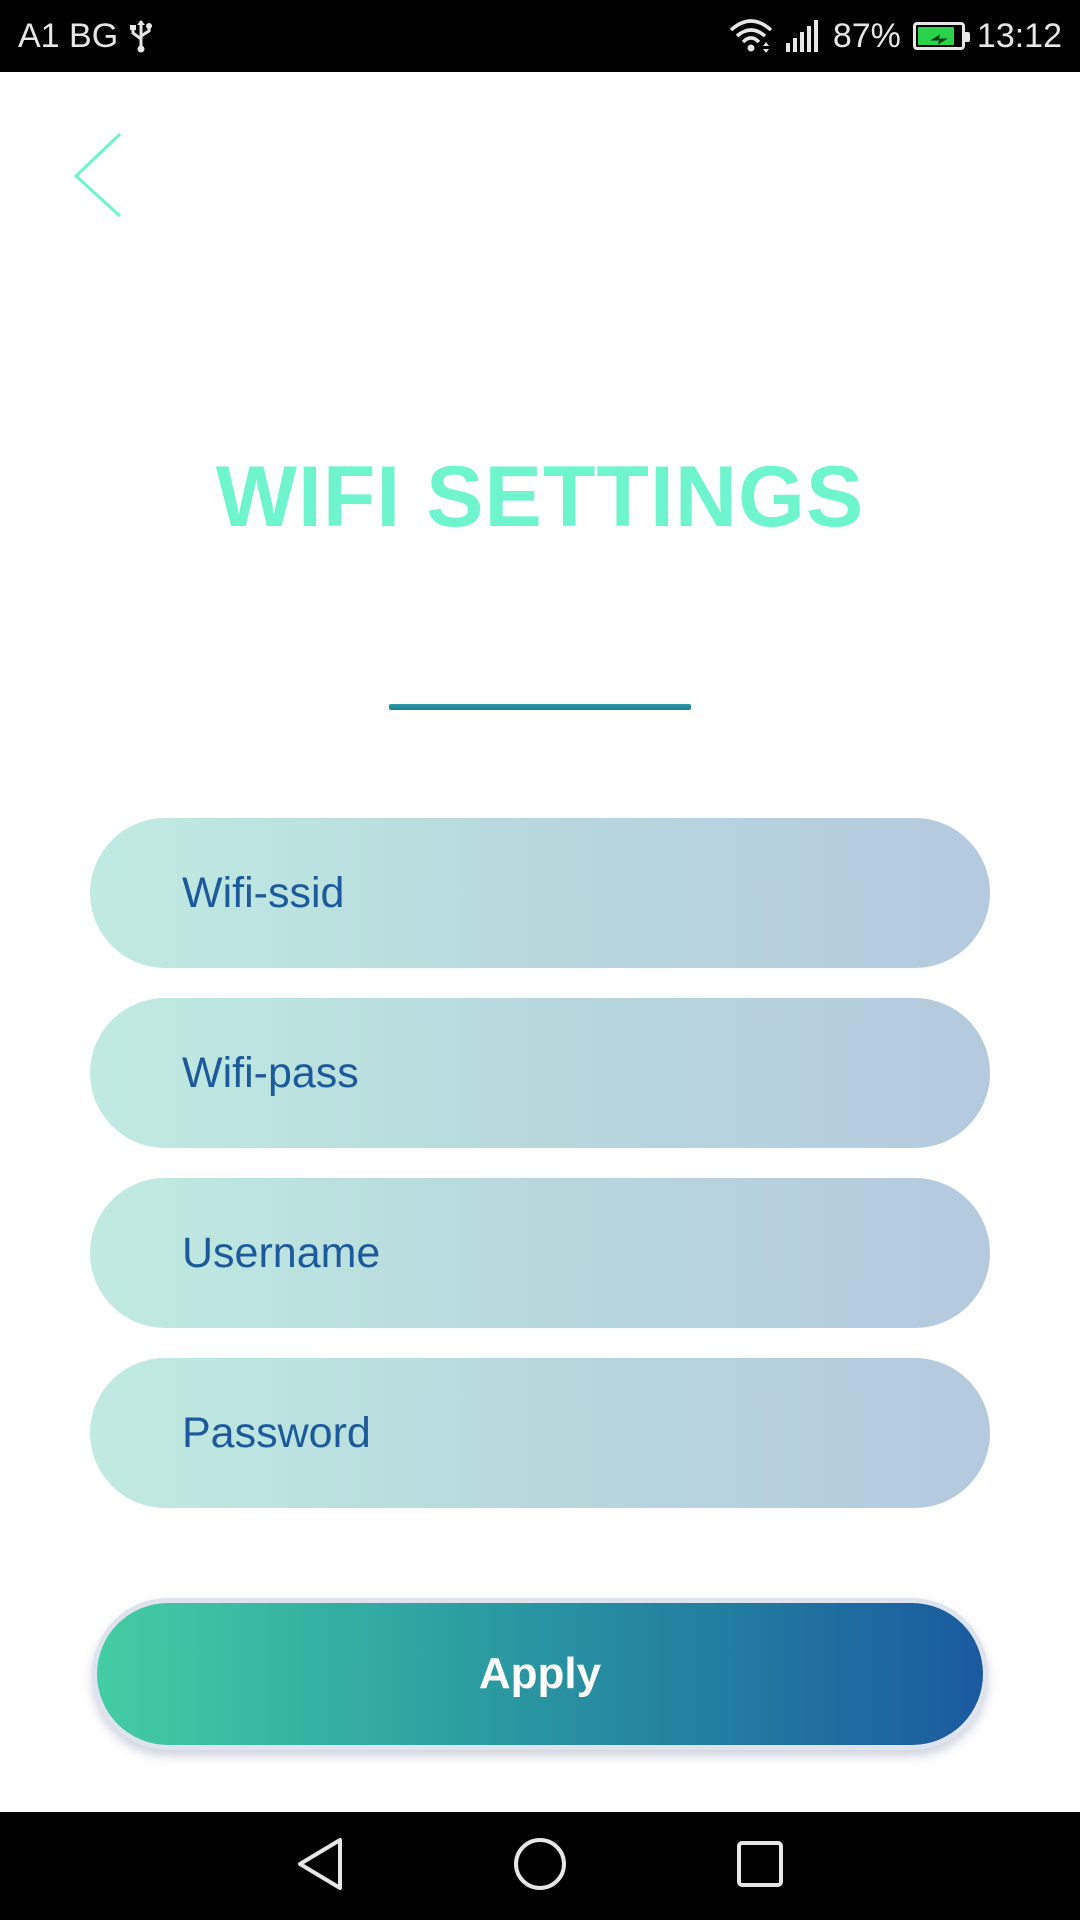  What do you see at coordinates (751, 36) in the screenshot?
I see `wifi-icon` at bounding box center [751, 36].